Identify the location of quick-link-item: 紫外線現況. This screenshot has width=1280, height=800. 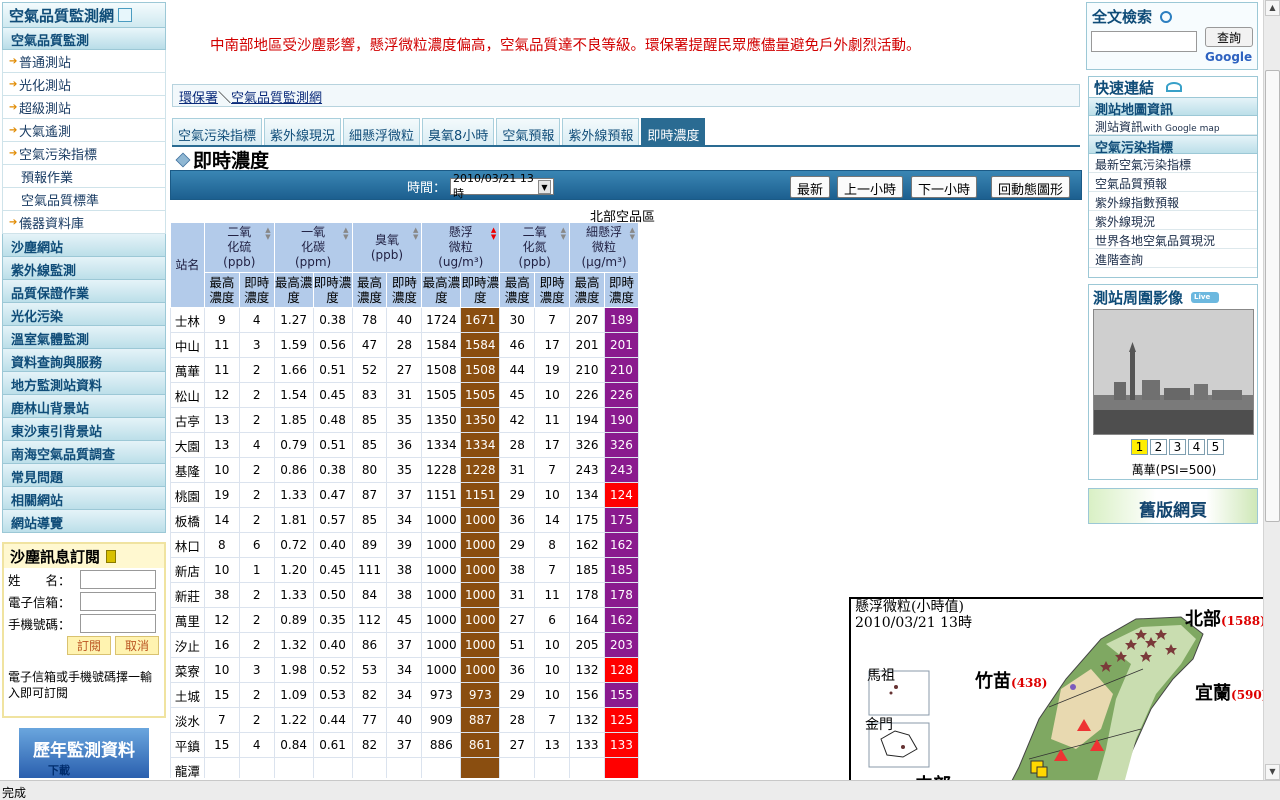
(1173, 220).